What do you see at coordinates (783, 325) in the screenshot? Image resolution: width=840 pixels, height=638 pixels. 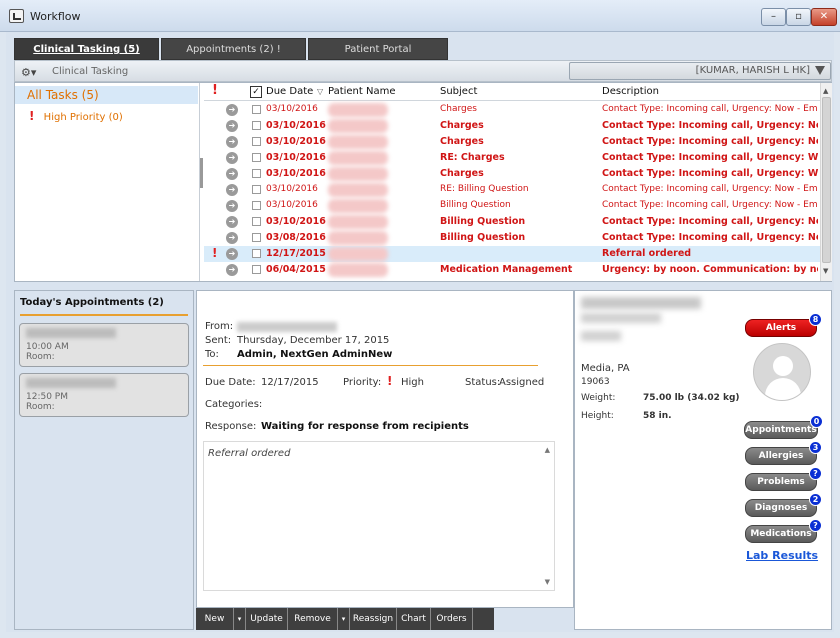 I see `alerts-button: Alerts 8` at bounding box center [783, 325].